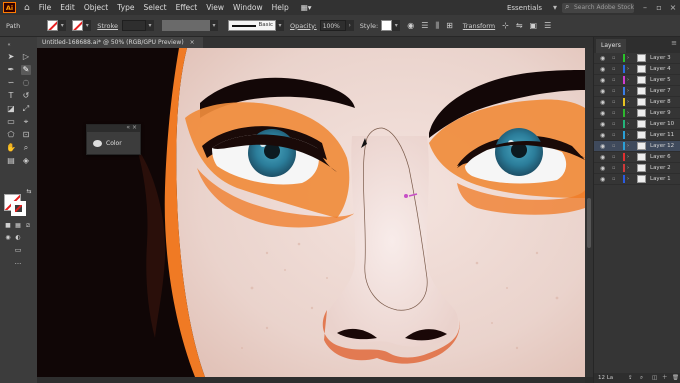 This screenshot has height=383, width=680. I want to click on menu-file: File, so click(45, 7).